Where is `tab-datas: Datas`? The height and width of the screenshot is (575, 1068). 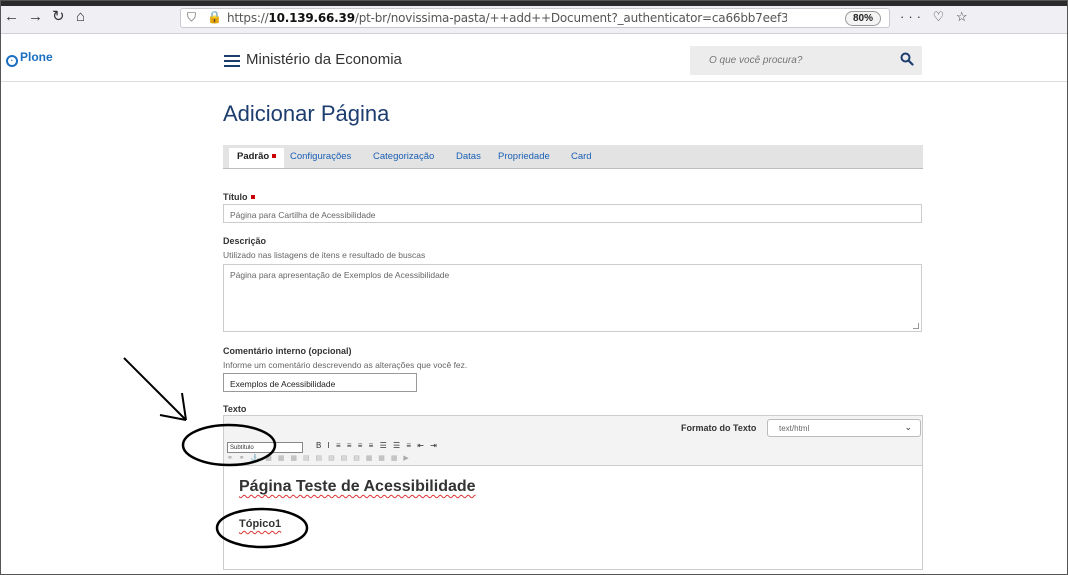
tab-datas: Datas is located at coordinates (468, 156).